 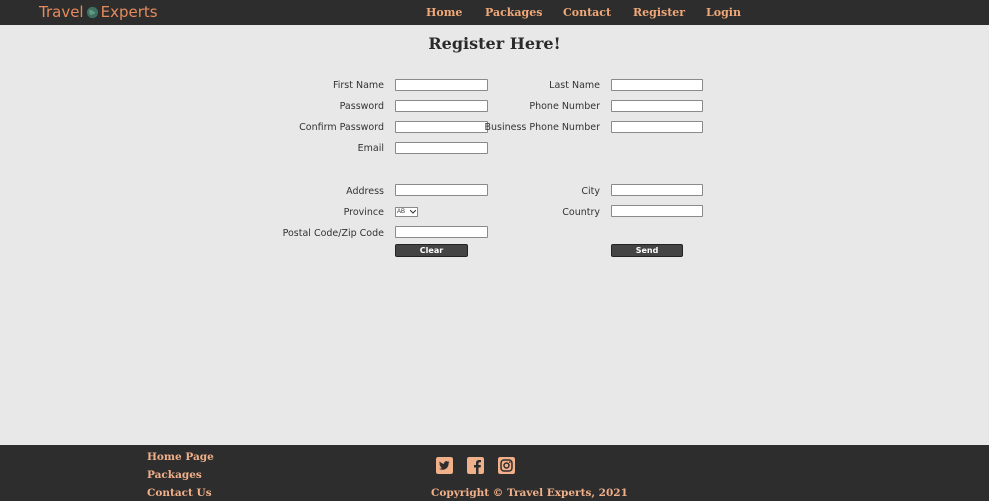 What do you see at coordinates (647, 250) in the screenshot?
I see `send-button: Send` at bounding box center [647, 250].